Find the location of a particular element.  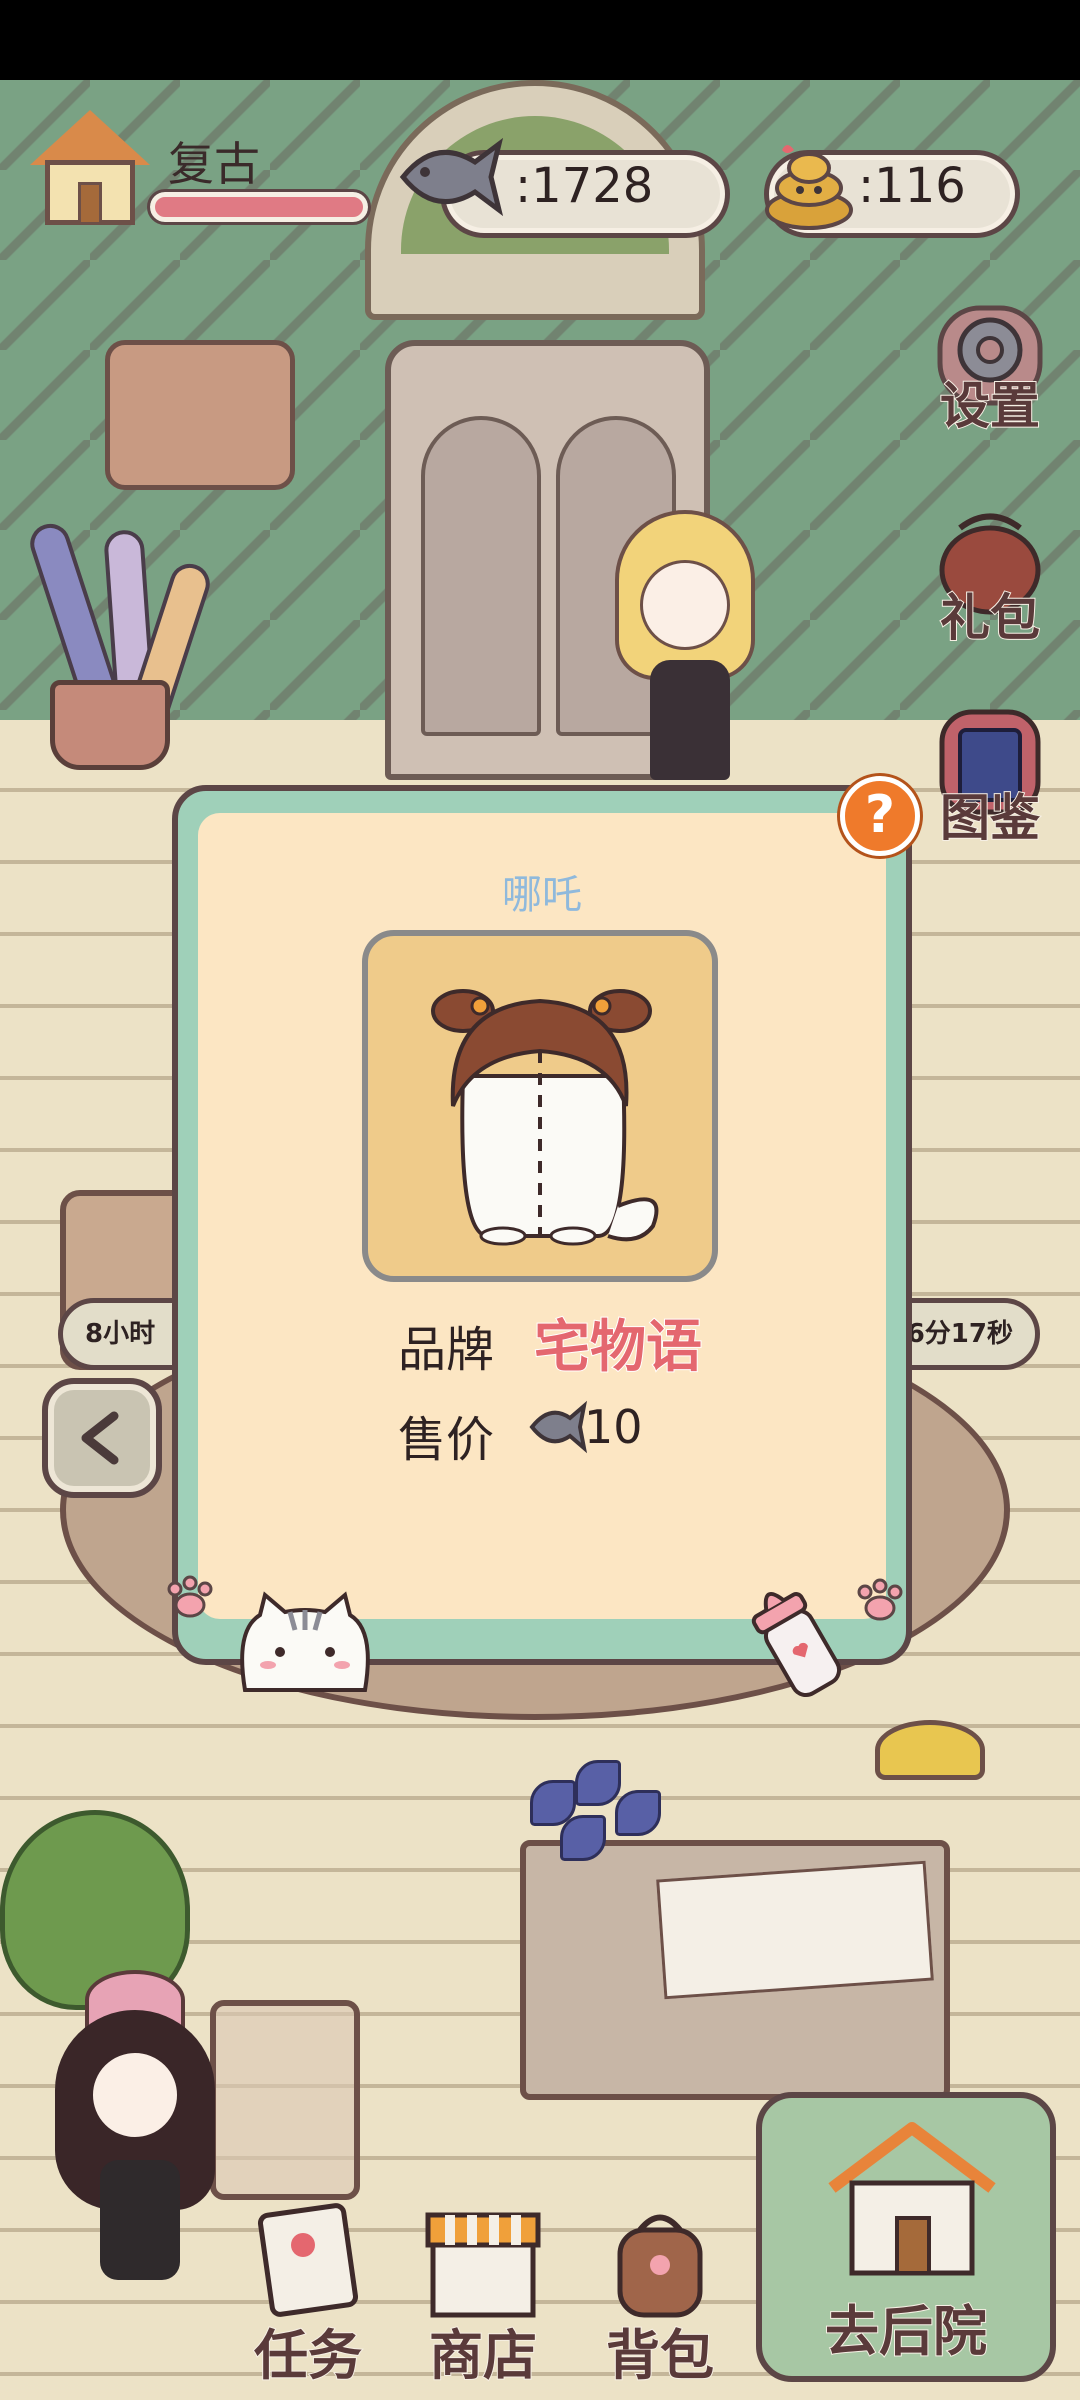

help-button: ? is located at coordinates (880, 816).